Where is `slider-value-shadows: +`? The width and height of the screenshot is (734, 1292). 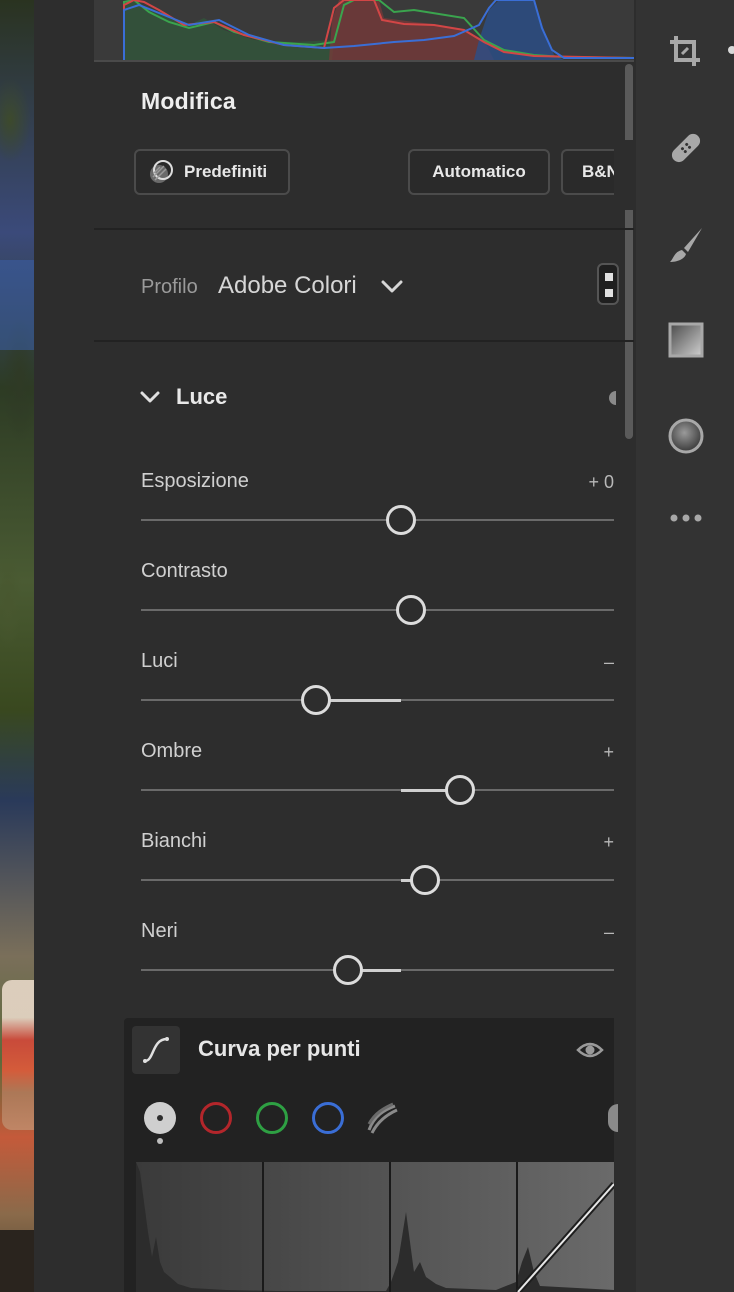 slider-value-shadows: + is located at coordinates (587, 752).